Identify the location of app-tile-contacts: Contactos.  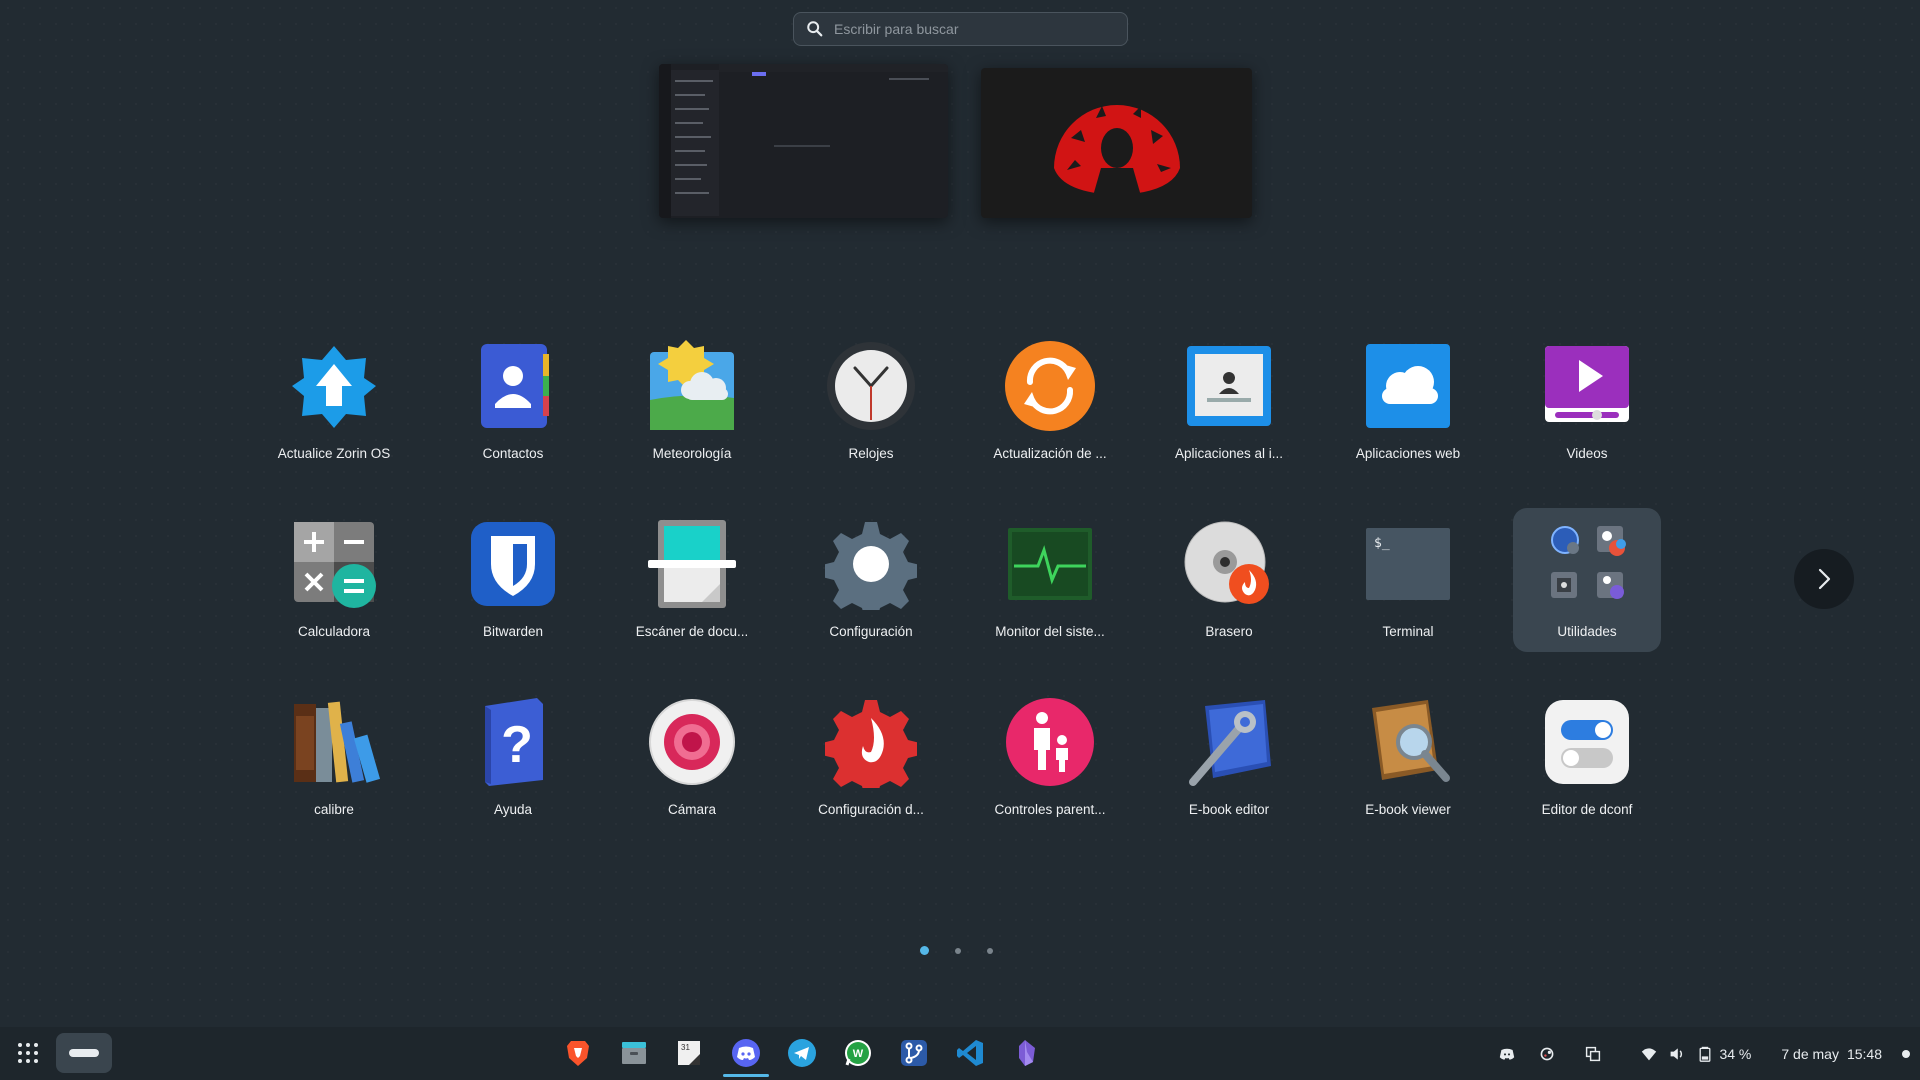
(513, 402).